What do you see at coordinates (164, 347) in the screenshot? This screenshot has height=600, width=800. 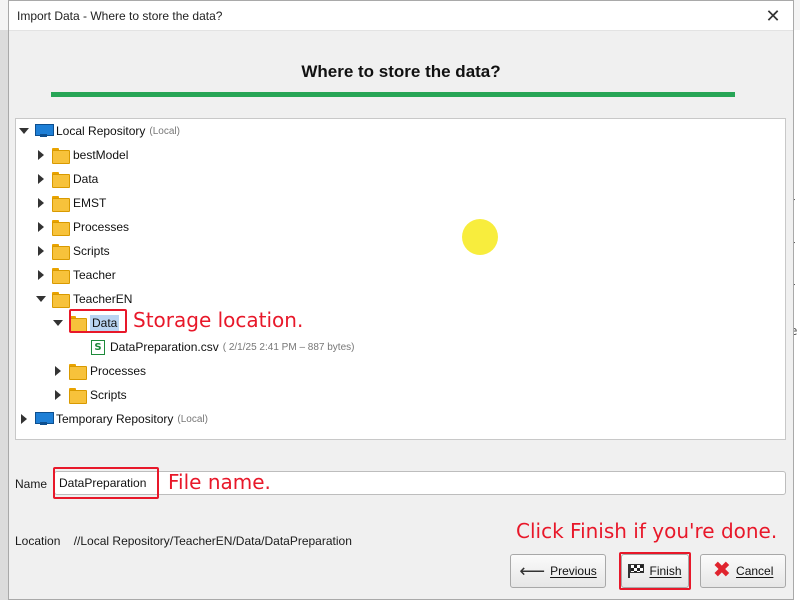 I see `tree-node-label: DataPreparation.csv` at bounding box center [164, 347].